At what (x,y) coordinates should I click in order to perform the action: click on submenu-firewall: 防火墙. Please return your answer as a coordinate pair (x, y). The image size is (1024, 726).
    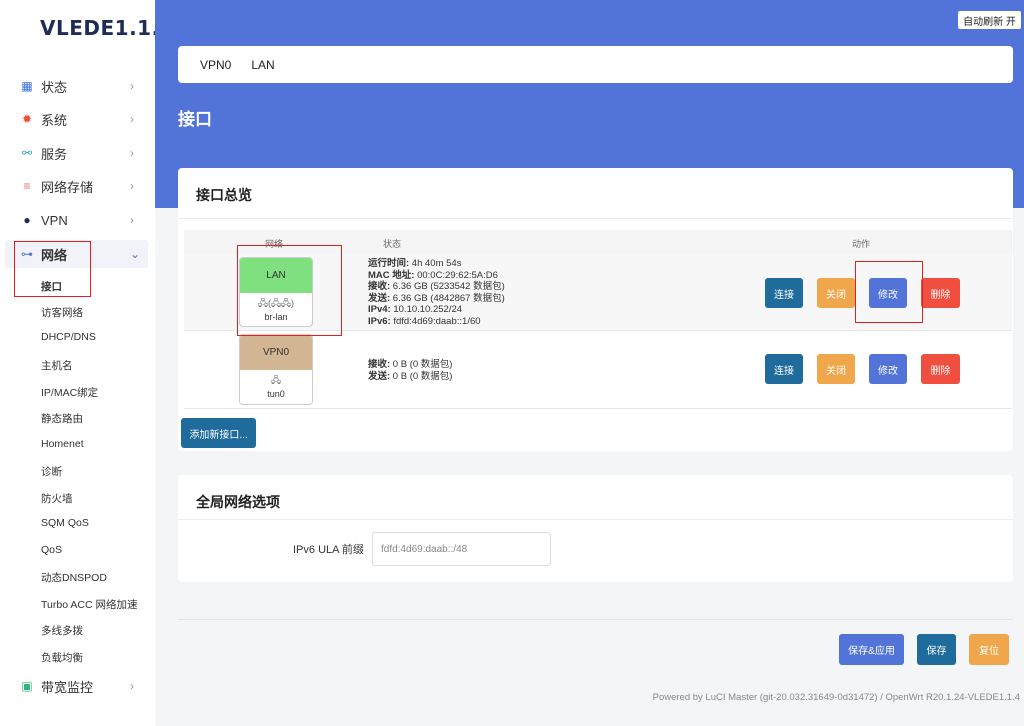
    Looking at the image, I should click on (57, 498).